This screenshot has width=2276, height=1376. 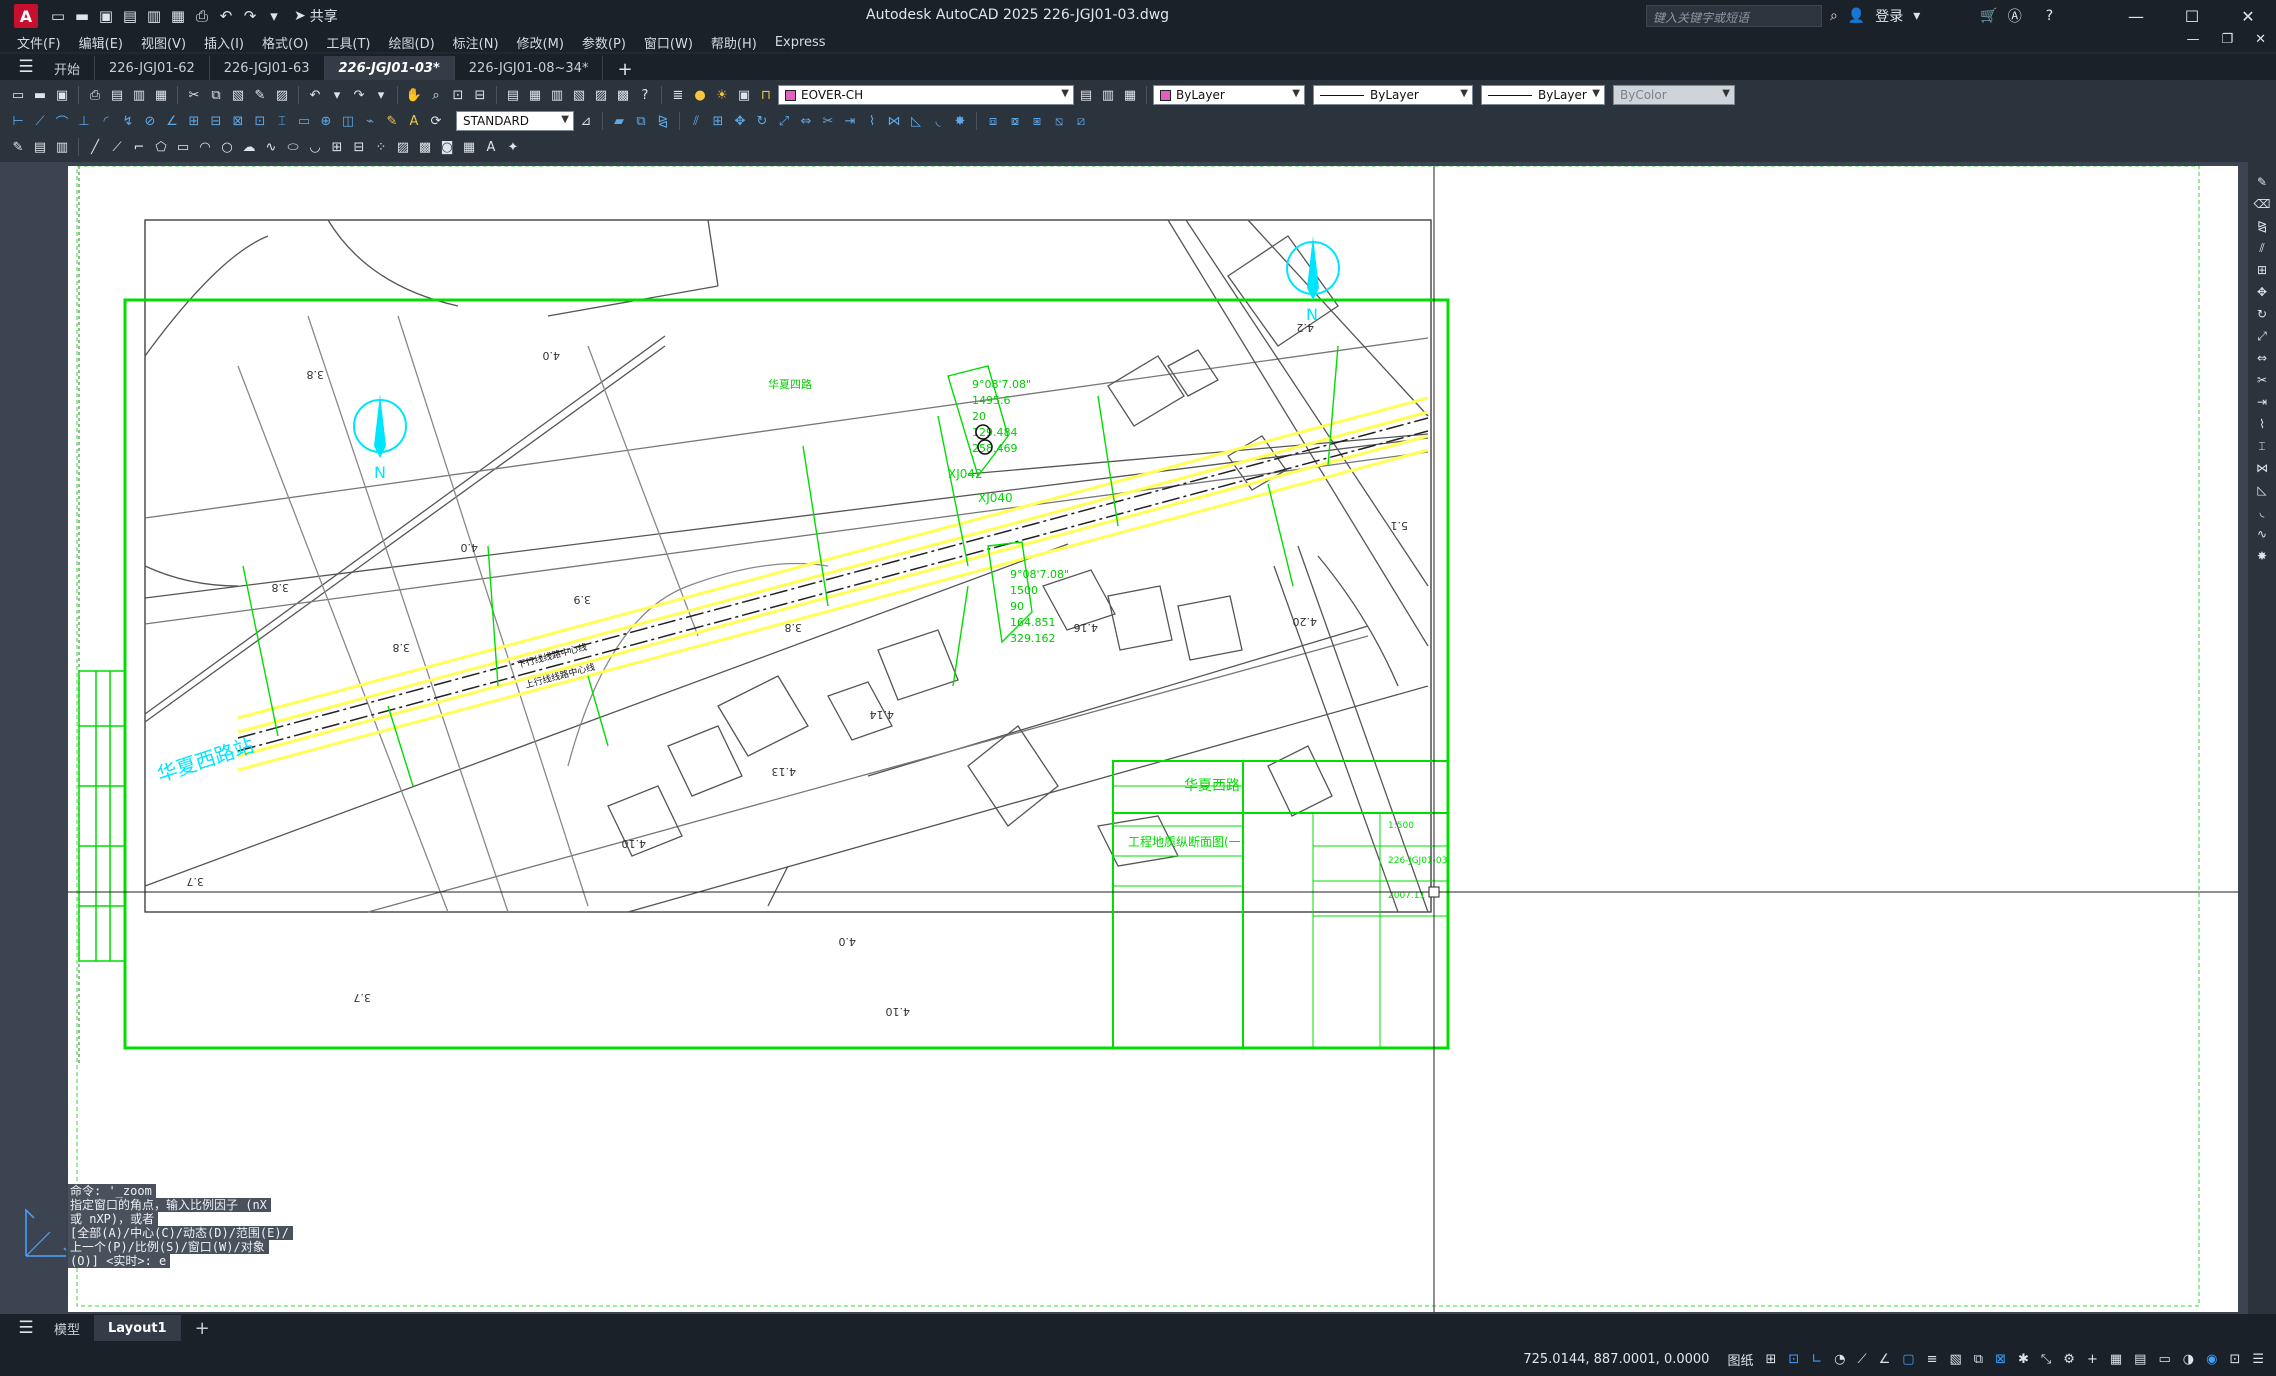 I want to click on share-button: ➤ 共享, so click(x=316, y=16).